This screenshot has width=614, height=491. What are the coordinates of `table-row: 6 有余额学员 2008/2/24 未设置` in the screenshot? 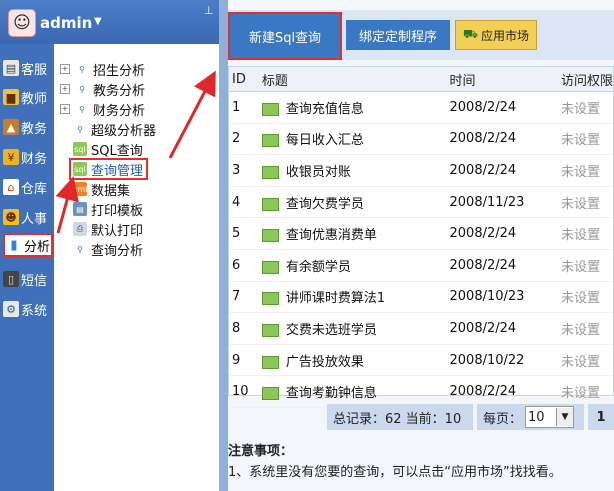 It's located at (421, 265).